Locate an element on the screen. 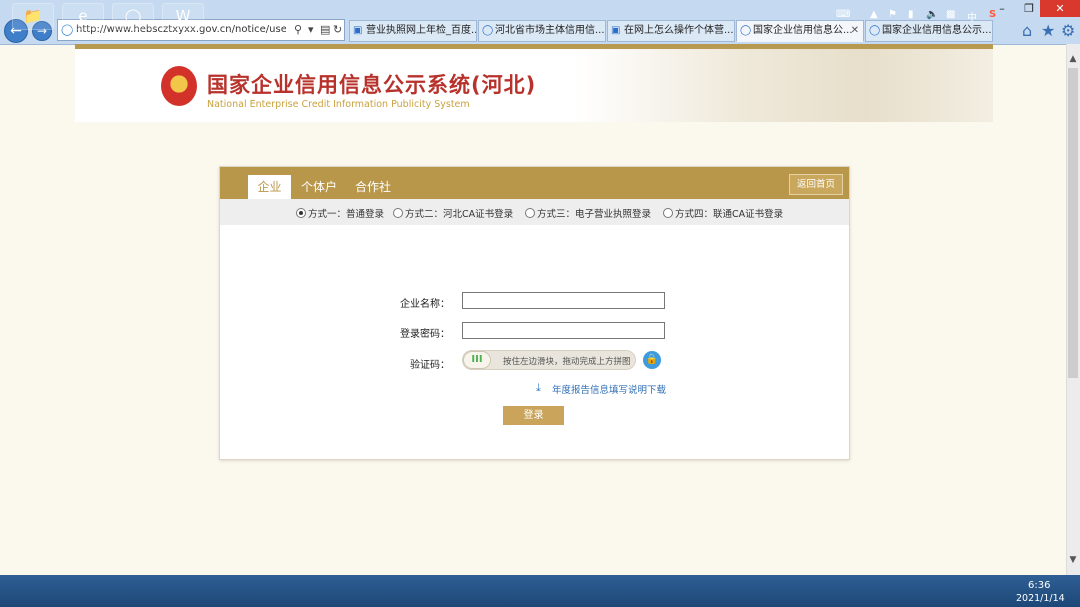 The height and width of the screenshot is (607, 1080). sogou-input-icon: S is located at coordinates (992, 14).